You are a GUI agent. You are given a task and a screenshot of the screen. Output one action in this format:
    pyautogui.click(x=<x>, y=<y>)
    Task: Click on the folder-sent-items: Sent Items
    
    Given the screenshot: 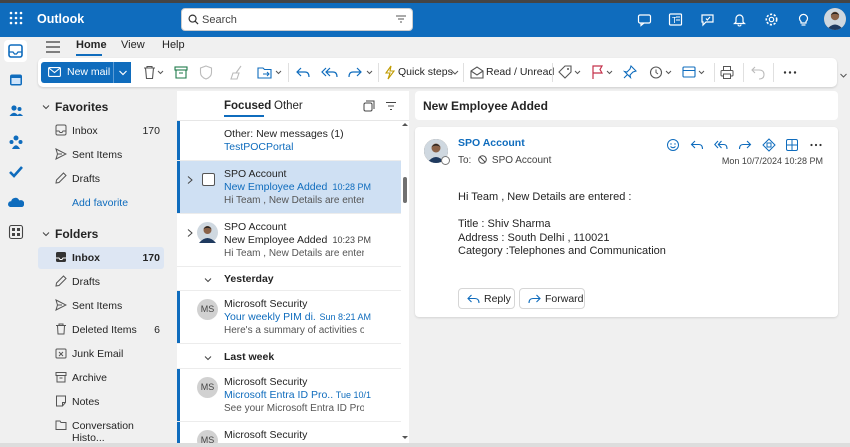 What is the action you would take?
    pyautogui.click(x=101, y=306)
    